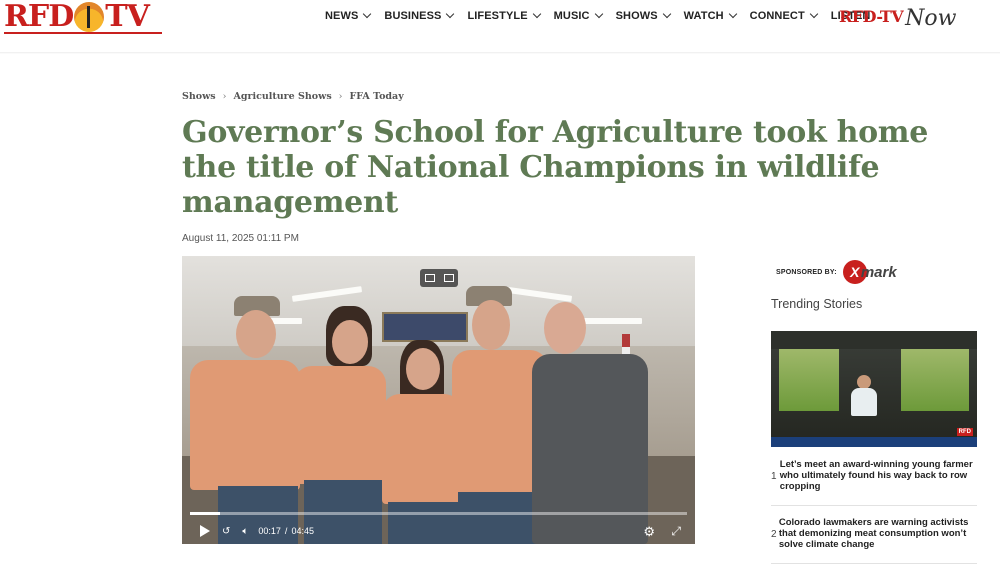 The image size is (1000, 565). What do you see at coordinates (817, 304) in the screenshot?
I see `trending-title: Trending Stories` at bounding box center [817, 304].